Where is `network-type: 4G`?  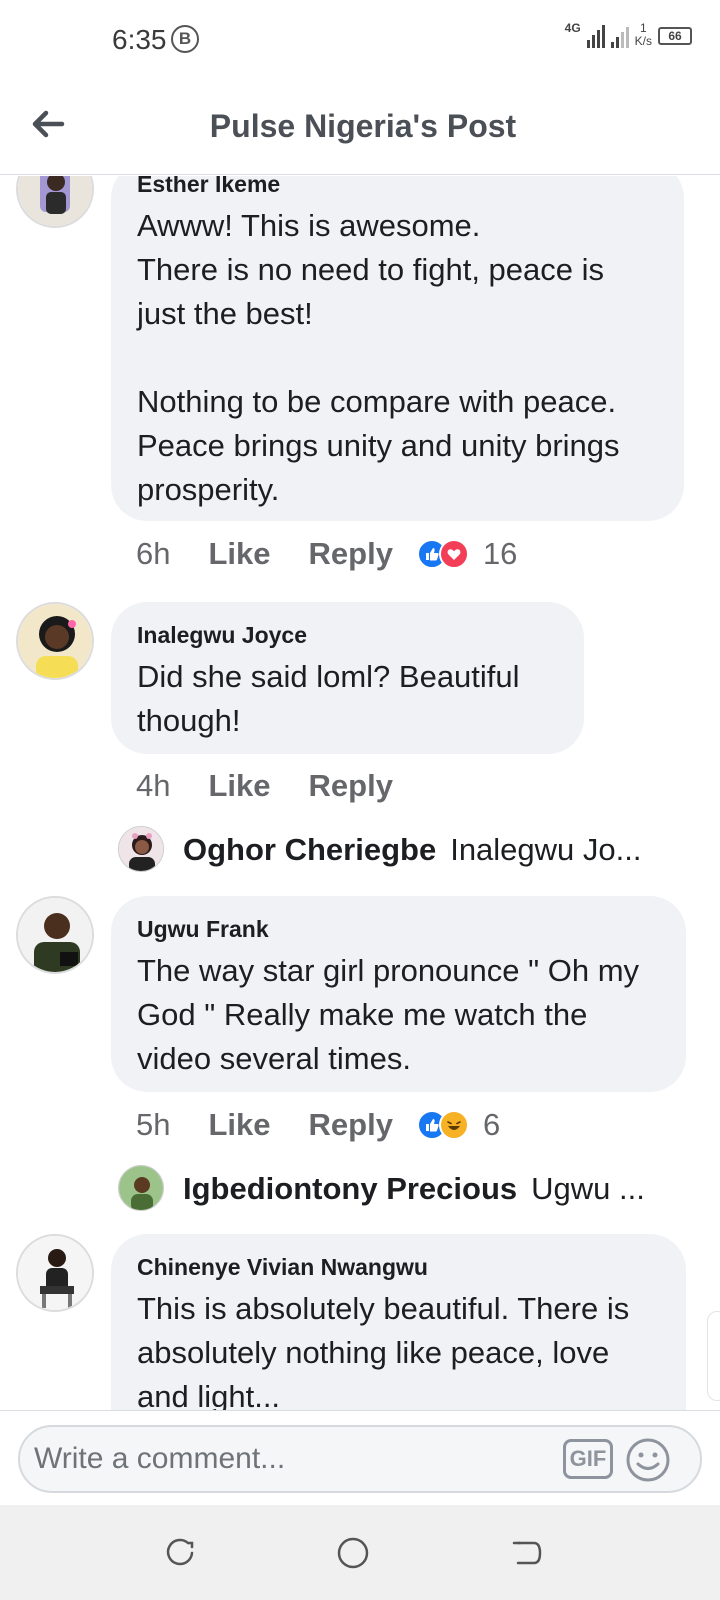 network-type: 4G is located at coordinates (572, 28).